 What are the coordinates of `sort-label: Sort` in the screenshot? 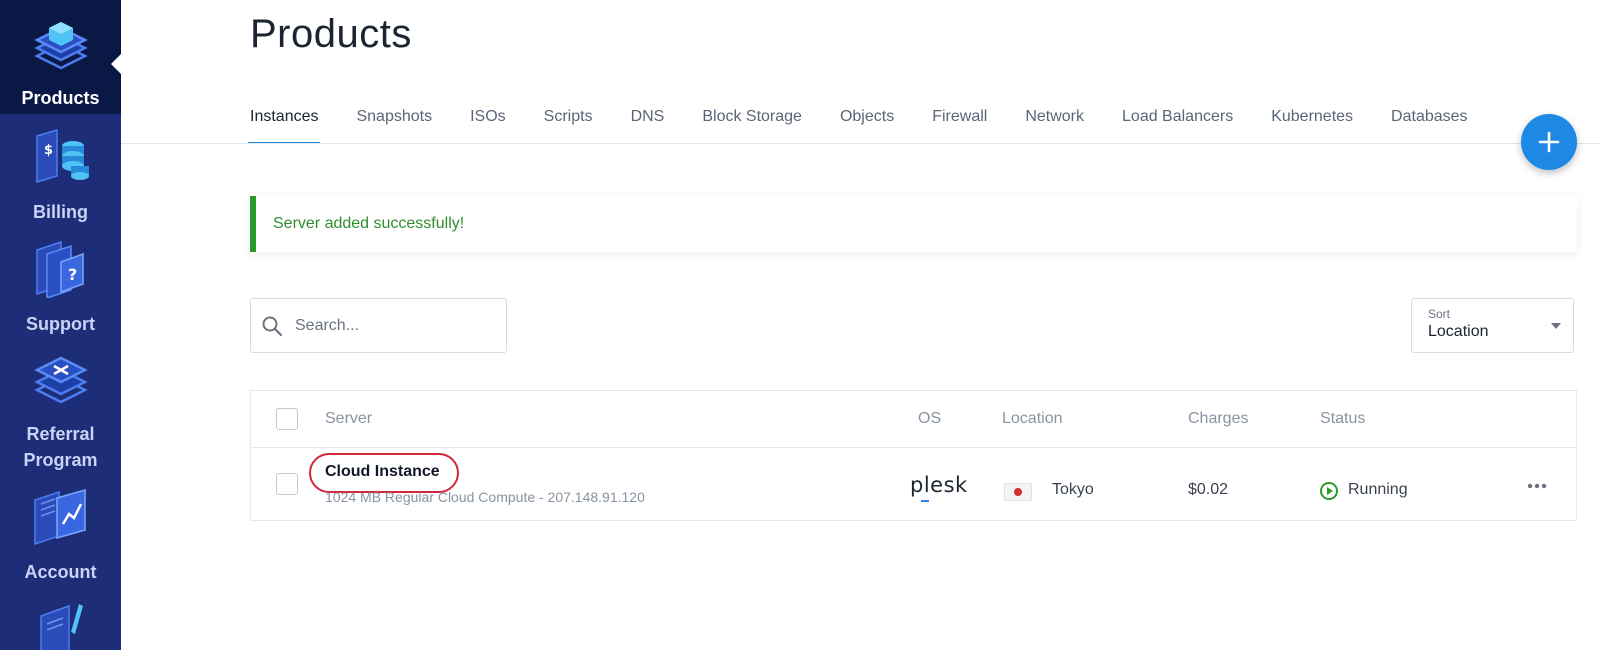 It's located at (1439, 314).